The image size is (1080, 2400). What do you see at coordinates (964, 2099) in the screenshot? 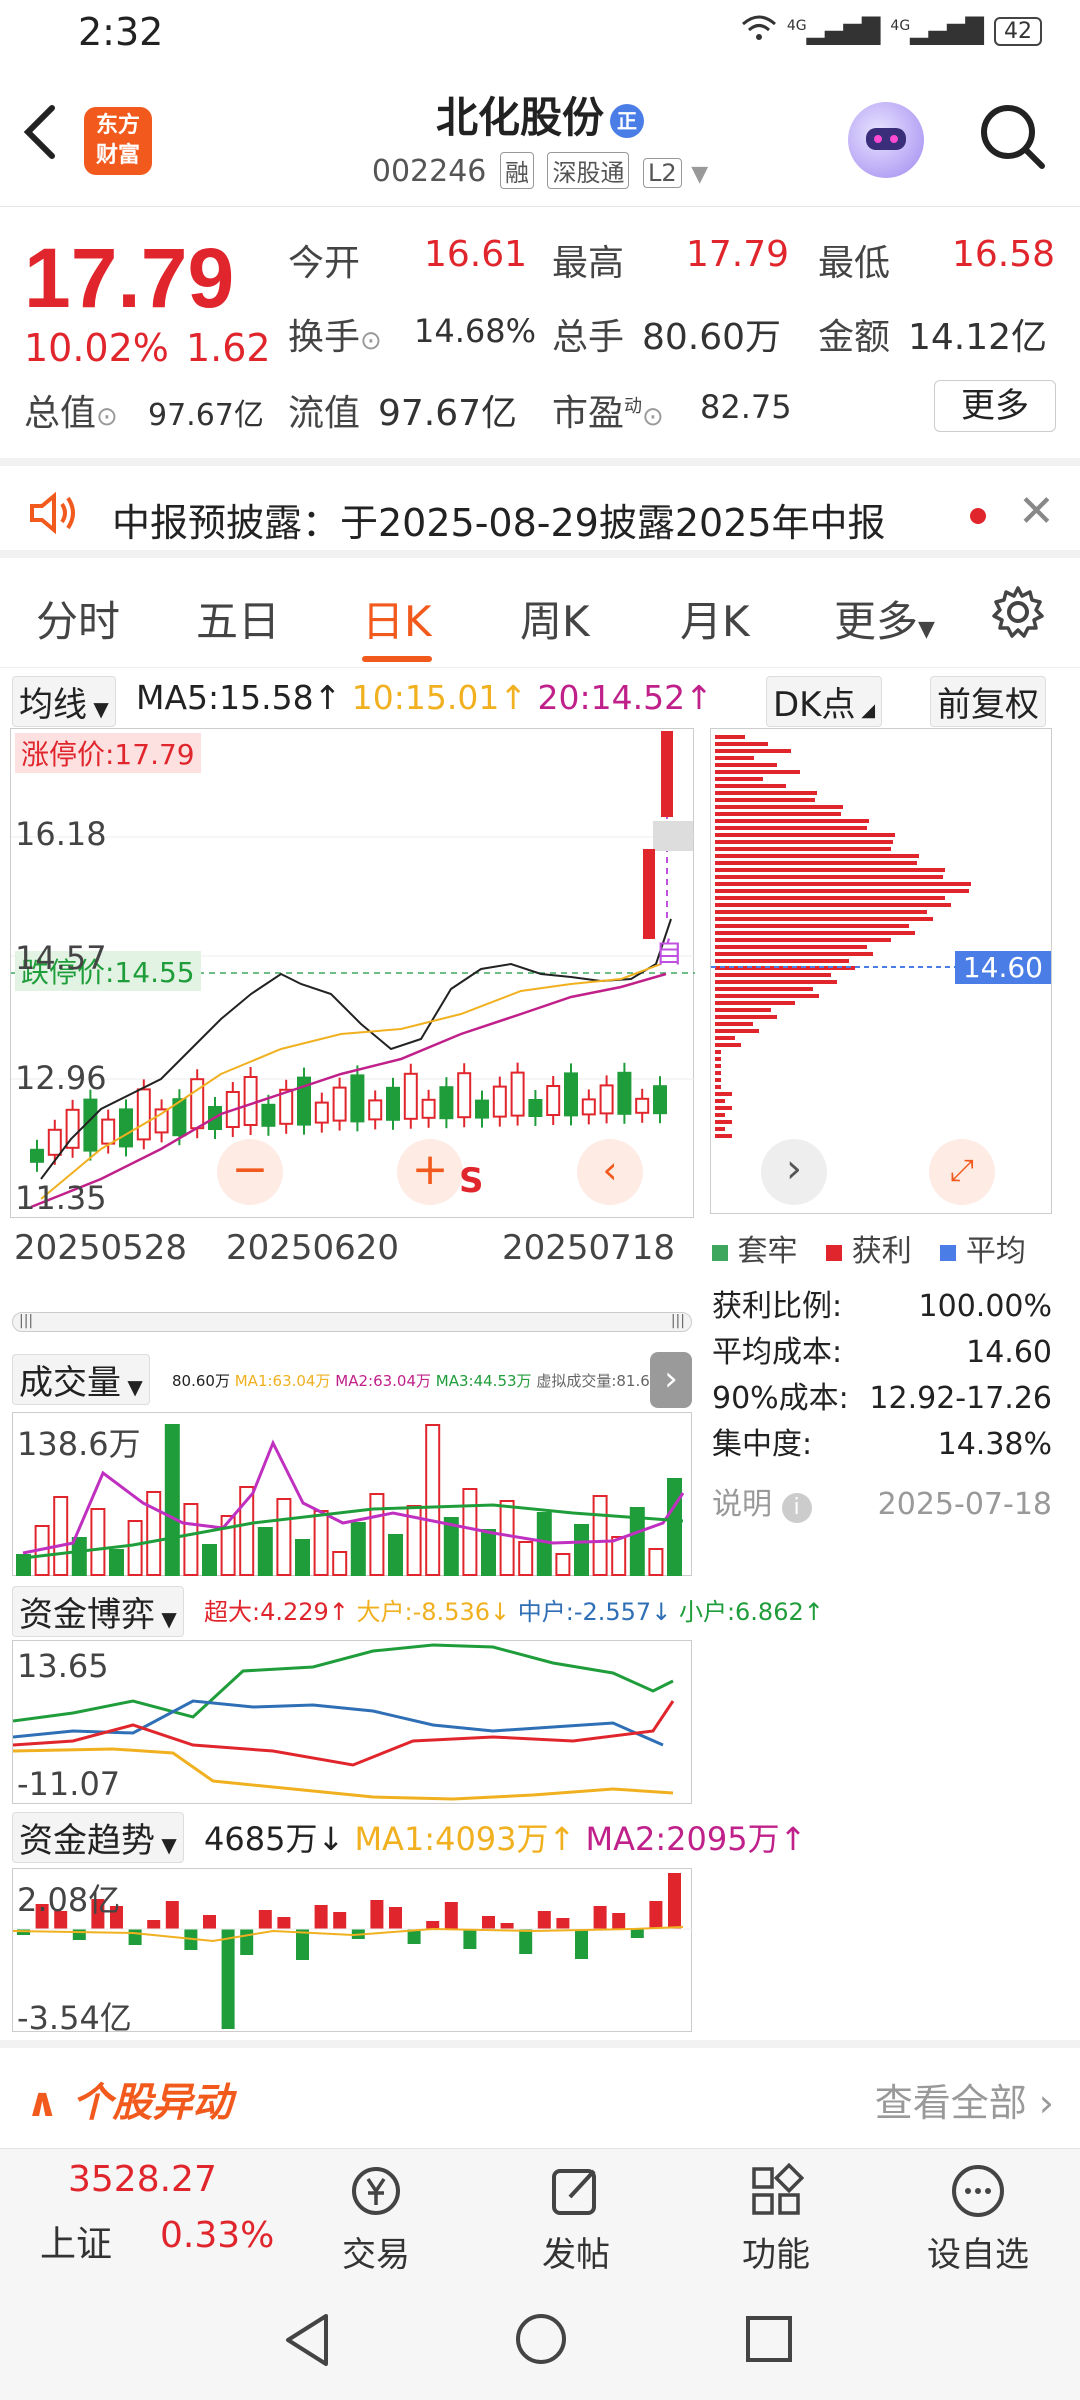
I see `view-all-link: 查看全部 ›` at bounding box center [964, 2099].